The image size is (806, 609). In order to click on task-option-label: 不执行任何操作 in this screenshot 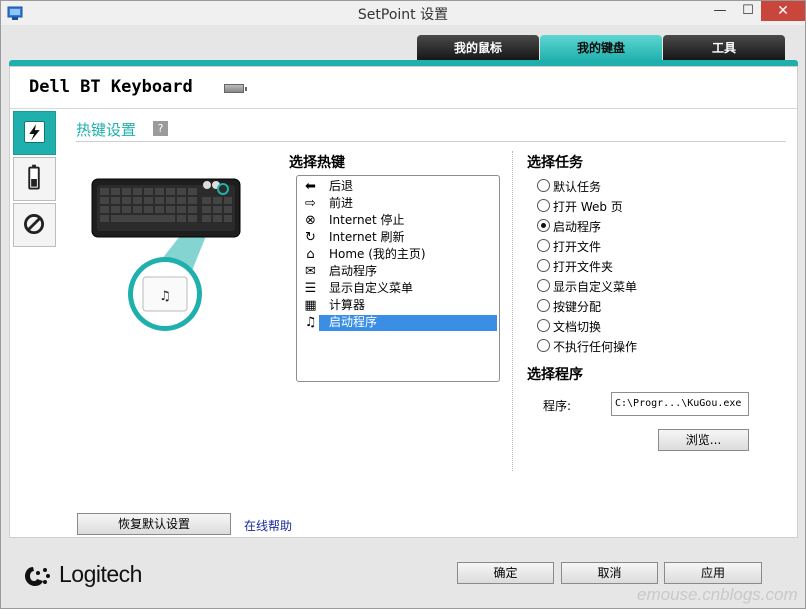, I will do `click(595, 347)`.